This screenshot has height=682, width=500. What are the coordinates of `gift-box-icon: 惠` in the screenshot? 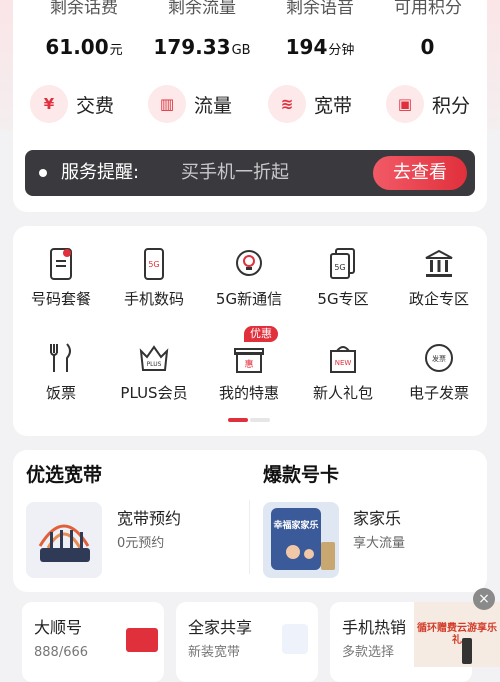 It's located at (249, 358).